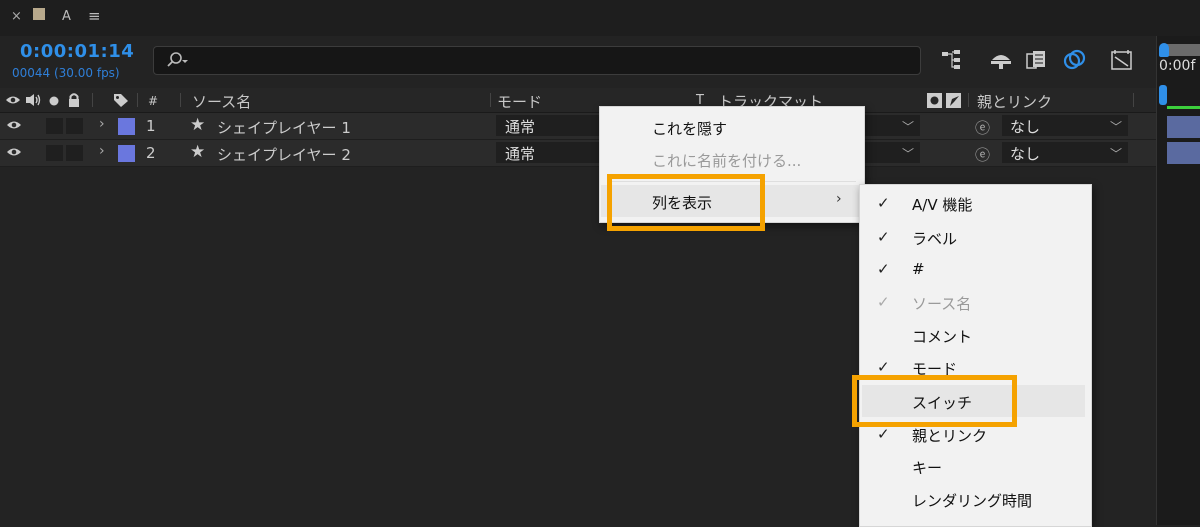 The image size is (1200, 527). What do you see at coordinates (934, 100) in the screenshot?
I see `matte-switch-header-icon` at bounding box center [934, 100].